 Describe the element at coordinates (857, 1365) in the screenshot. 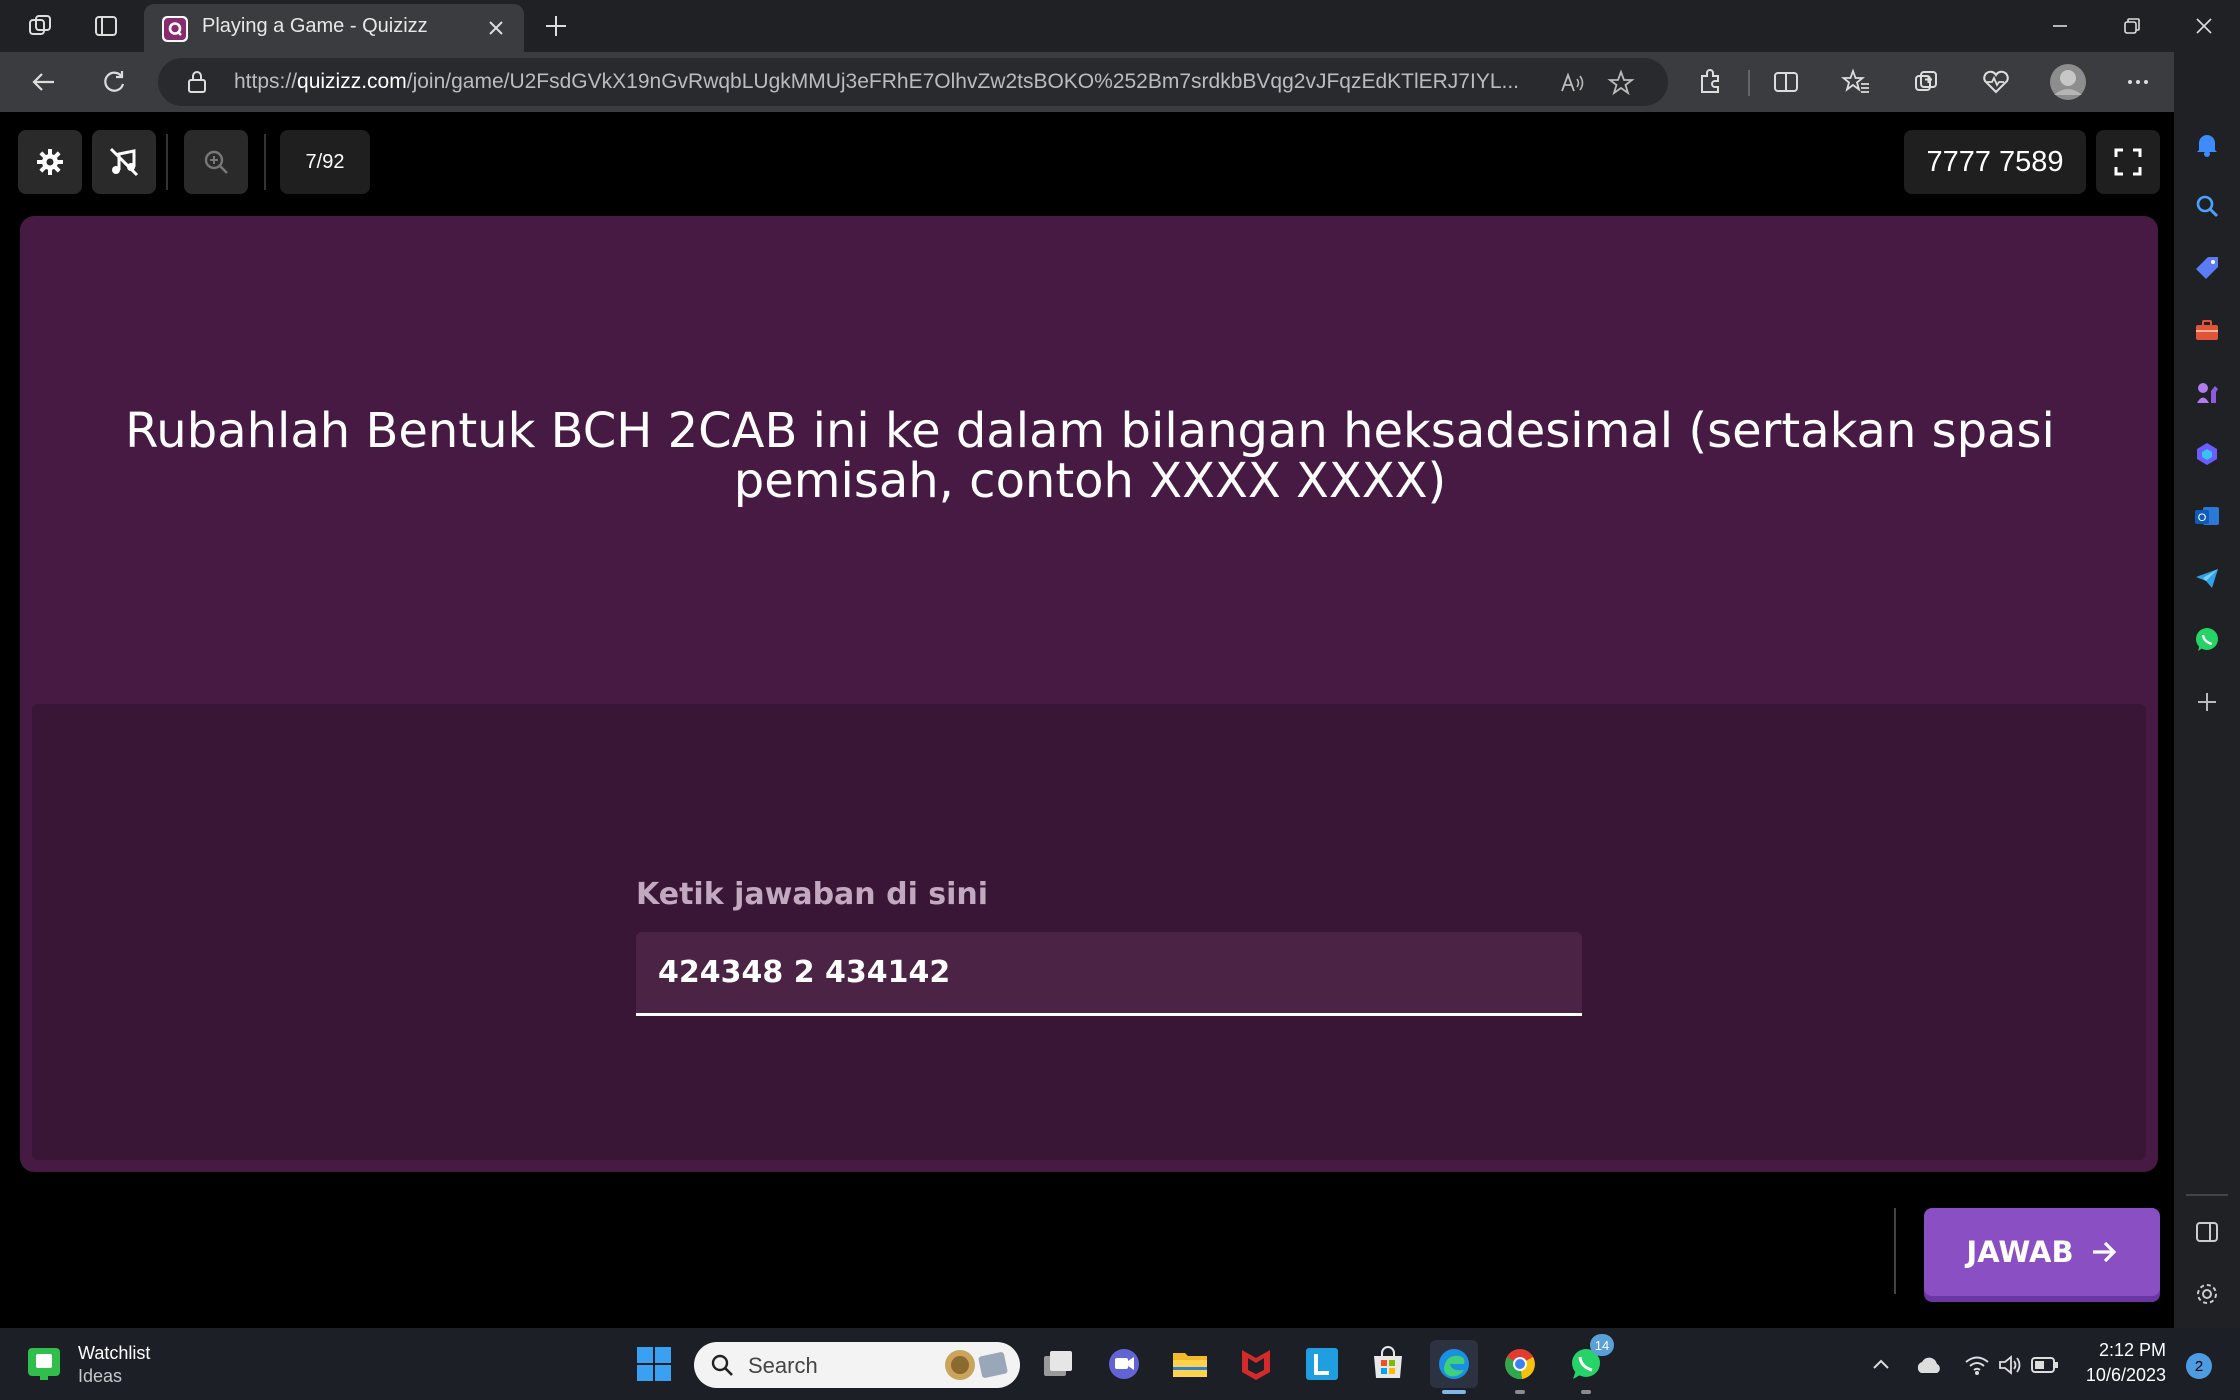

I see `taskbar-search: Search` at that location.